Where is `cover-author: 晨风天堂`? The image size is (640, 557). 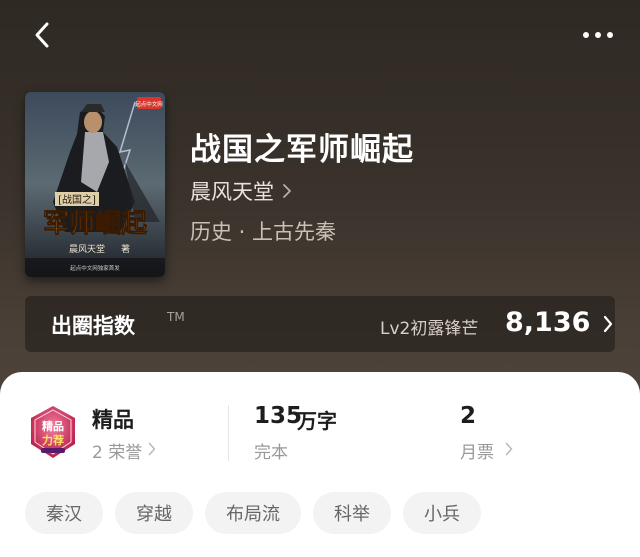
cover-author: 晨风天堂 is located at coordinates (87, 249).